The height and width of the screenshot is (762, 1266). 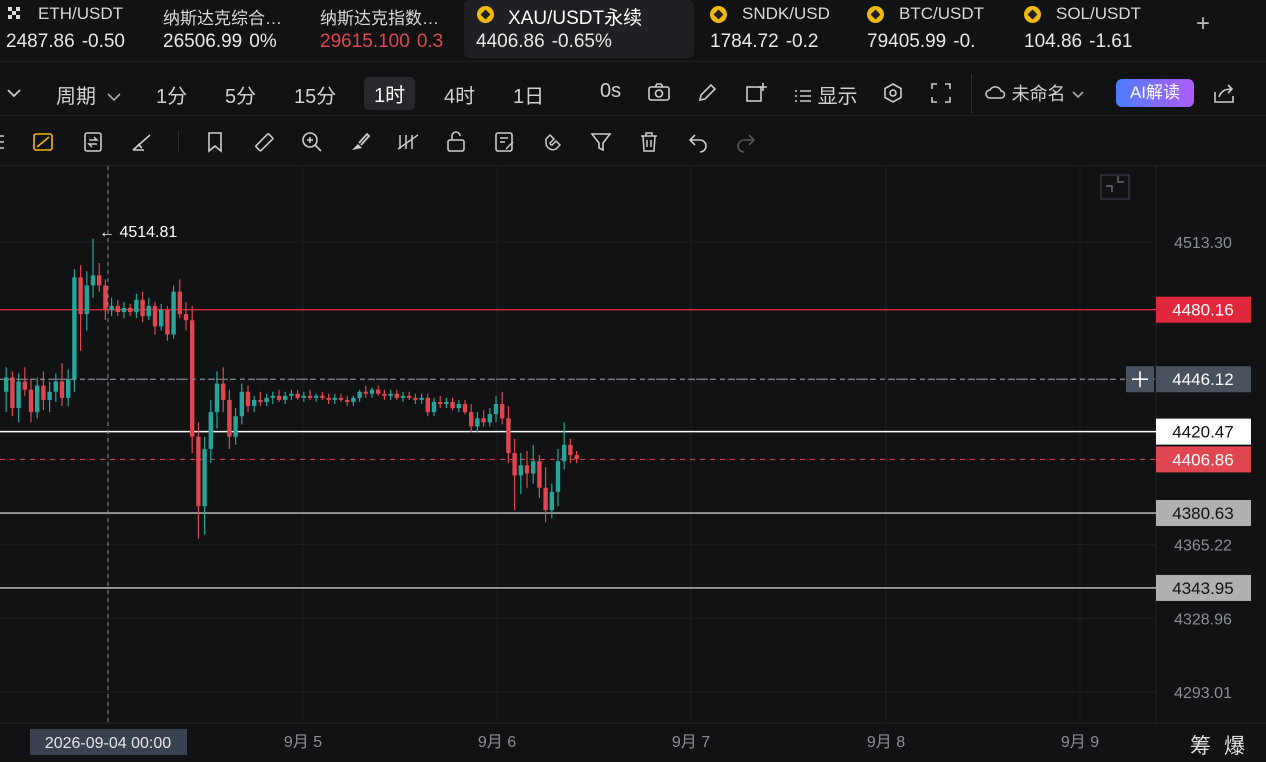 I want to click on x-tick-label: 9月 9, so click(x=1080, y=742).